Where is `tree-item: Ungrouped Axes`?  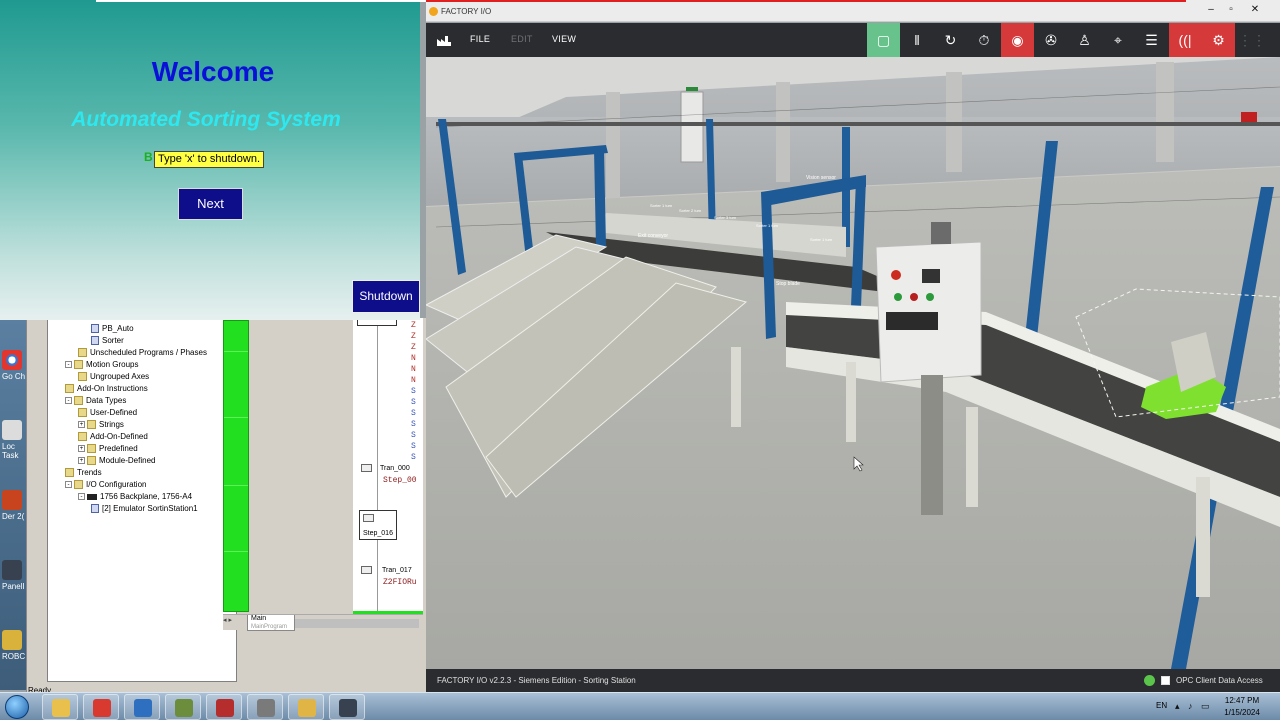
tree-item: Ungrouped Axes is located at coordinates (142, 377).